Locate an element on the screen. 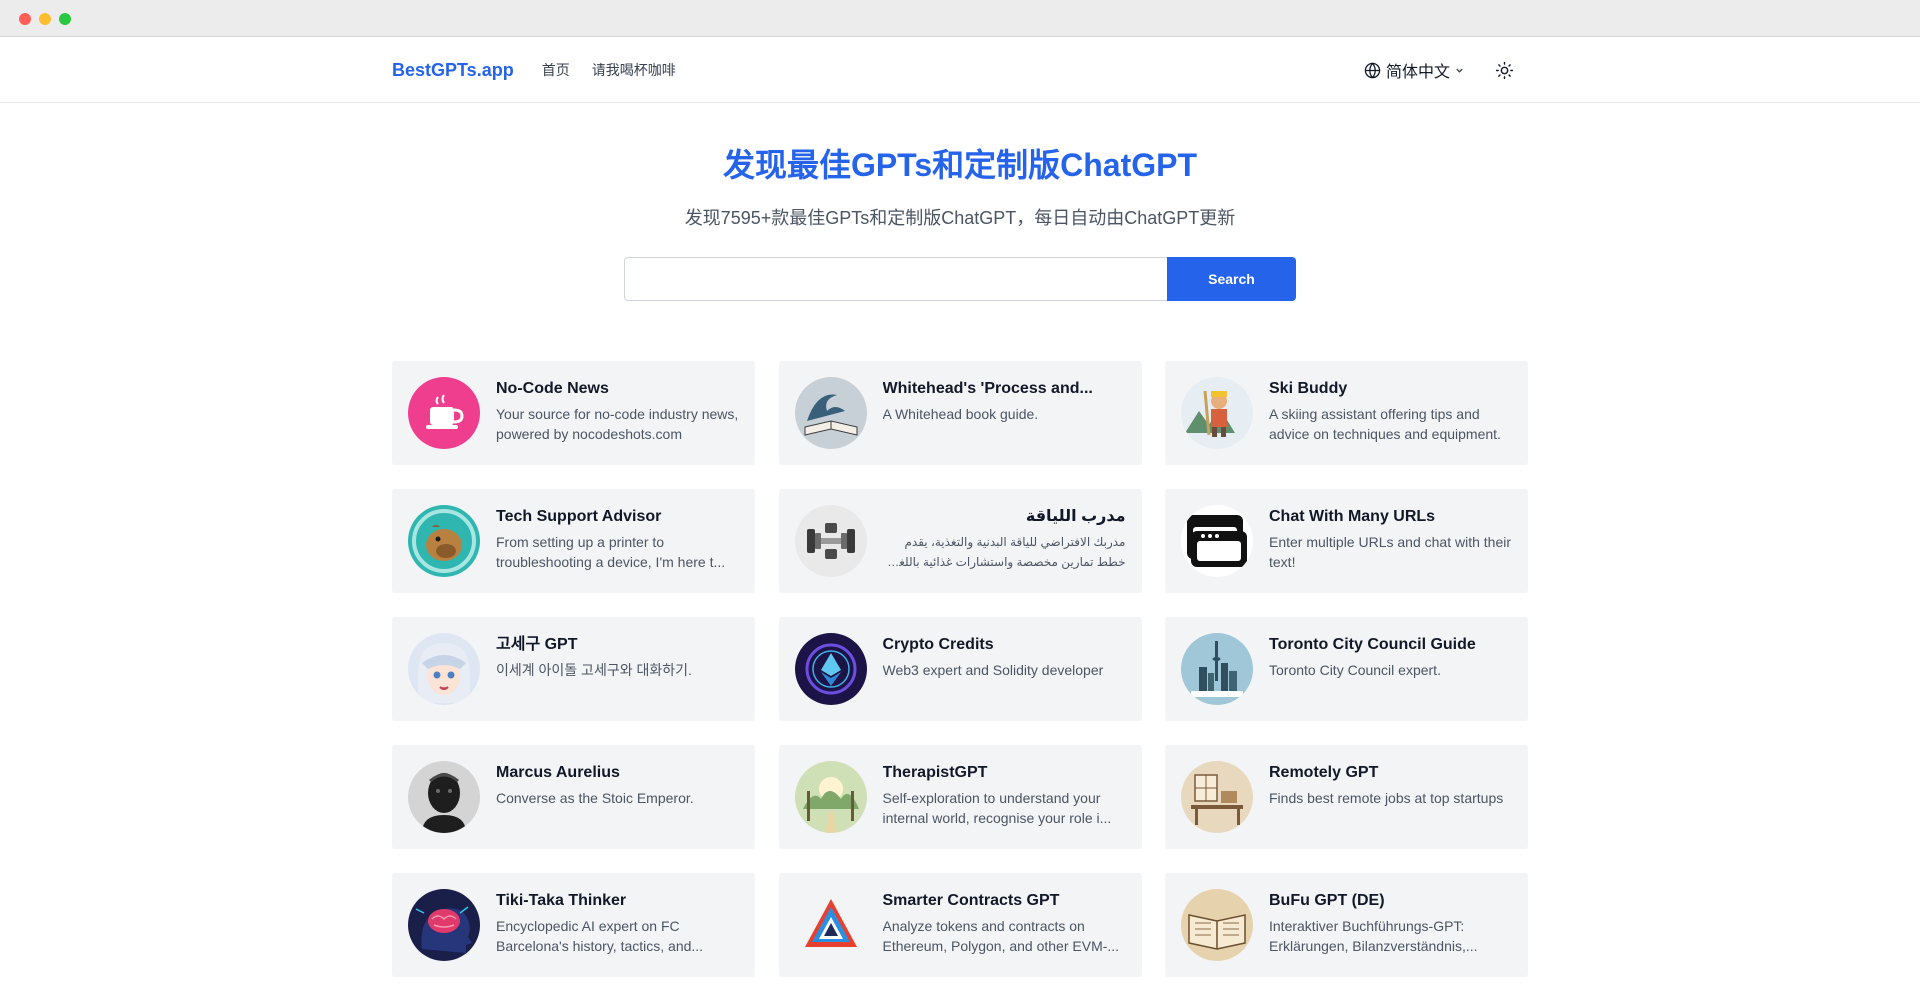  skier-icon is located at coordinates (1217, 413).